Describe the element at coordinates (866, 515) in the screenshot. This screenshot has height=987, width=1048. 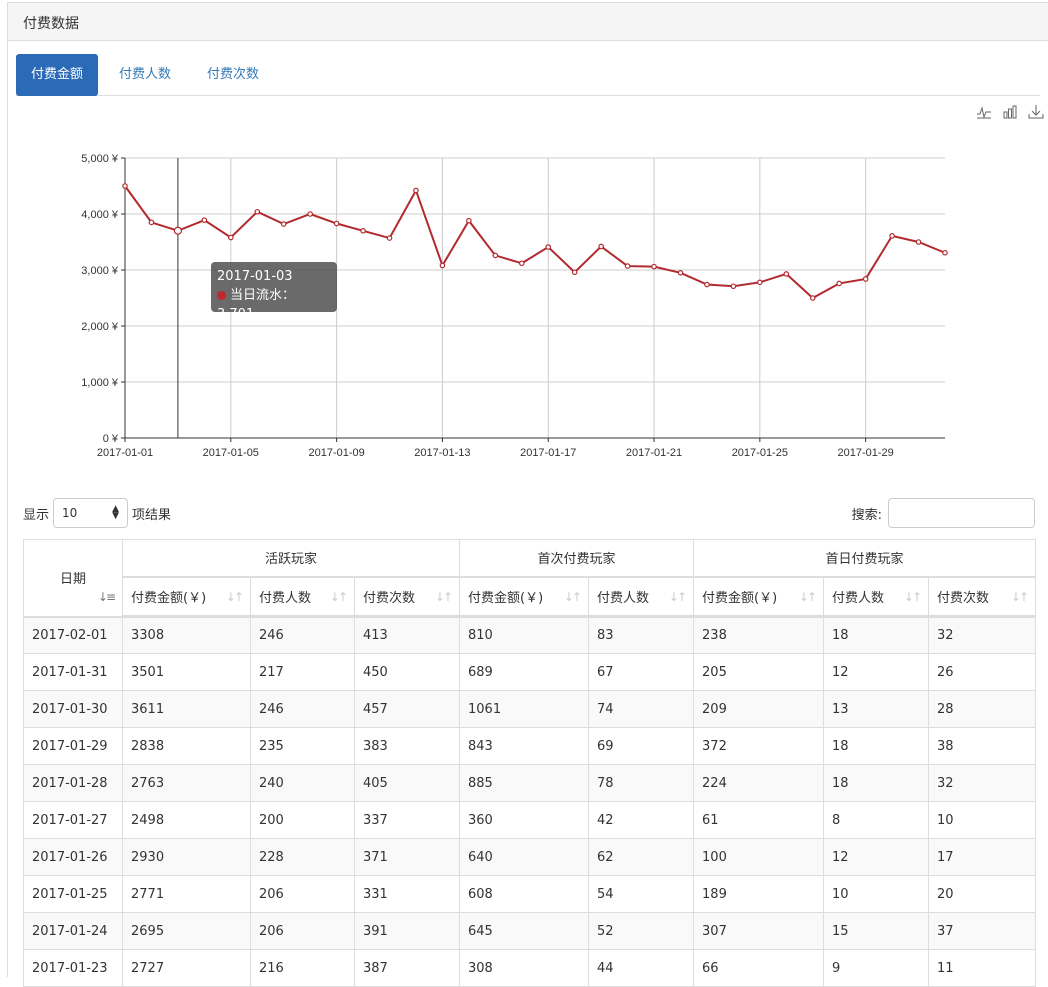
I see `search-label: 搜索:` at that location.